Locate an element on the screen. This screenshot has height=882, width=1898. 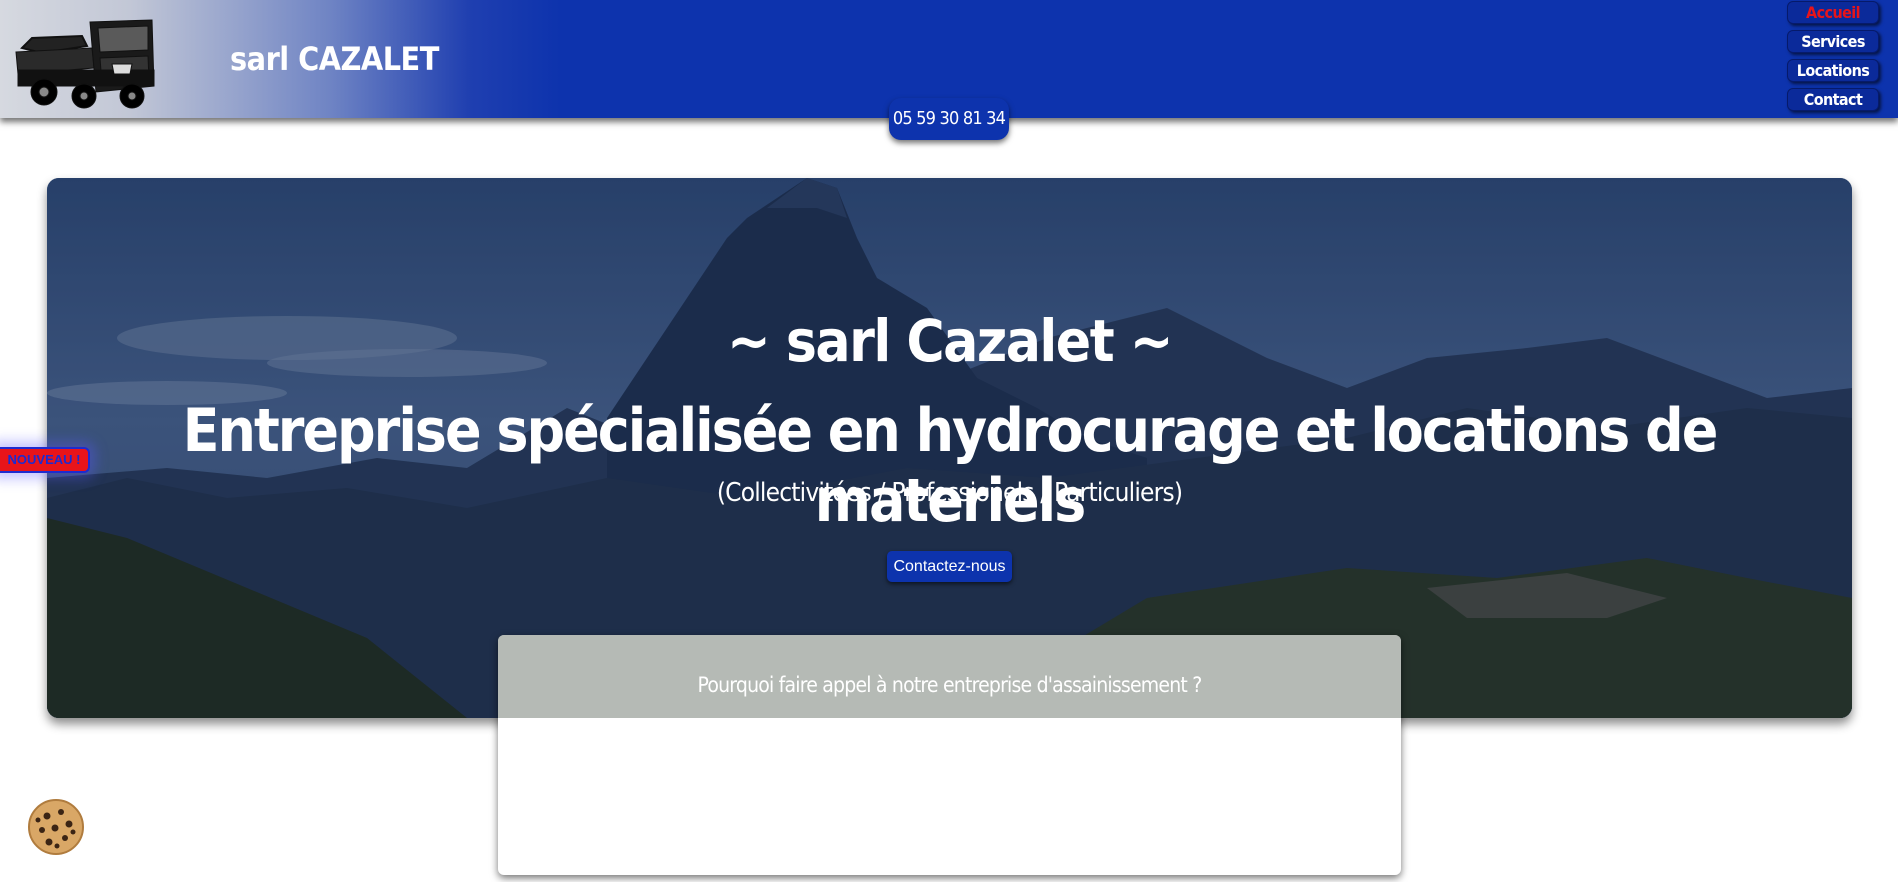
nav-contact: Contact is located at coordinates (1833, 99).